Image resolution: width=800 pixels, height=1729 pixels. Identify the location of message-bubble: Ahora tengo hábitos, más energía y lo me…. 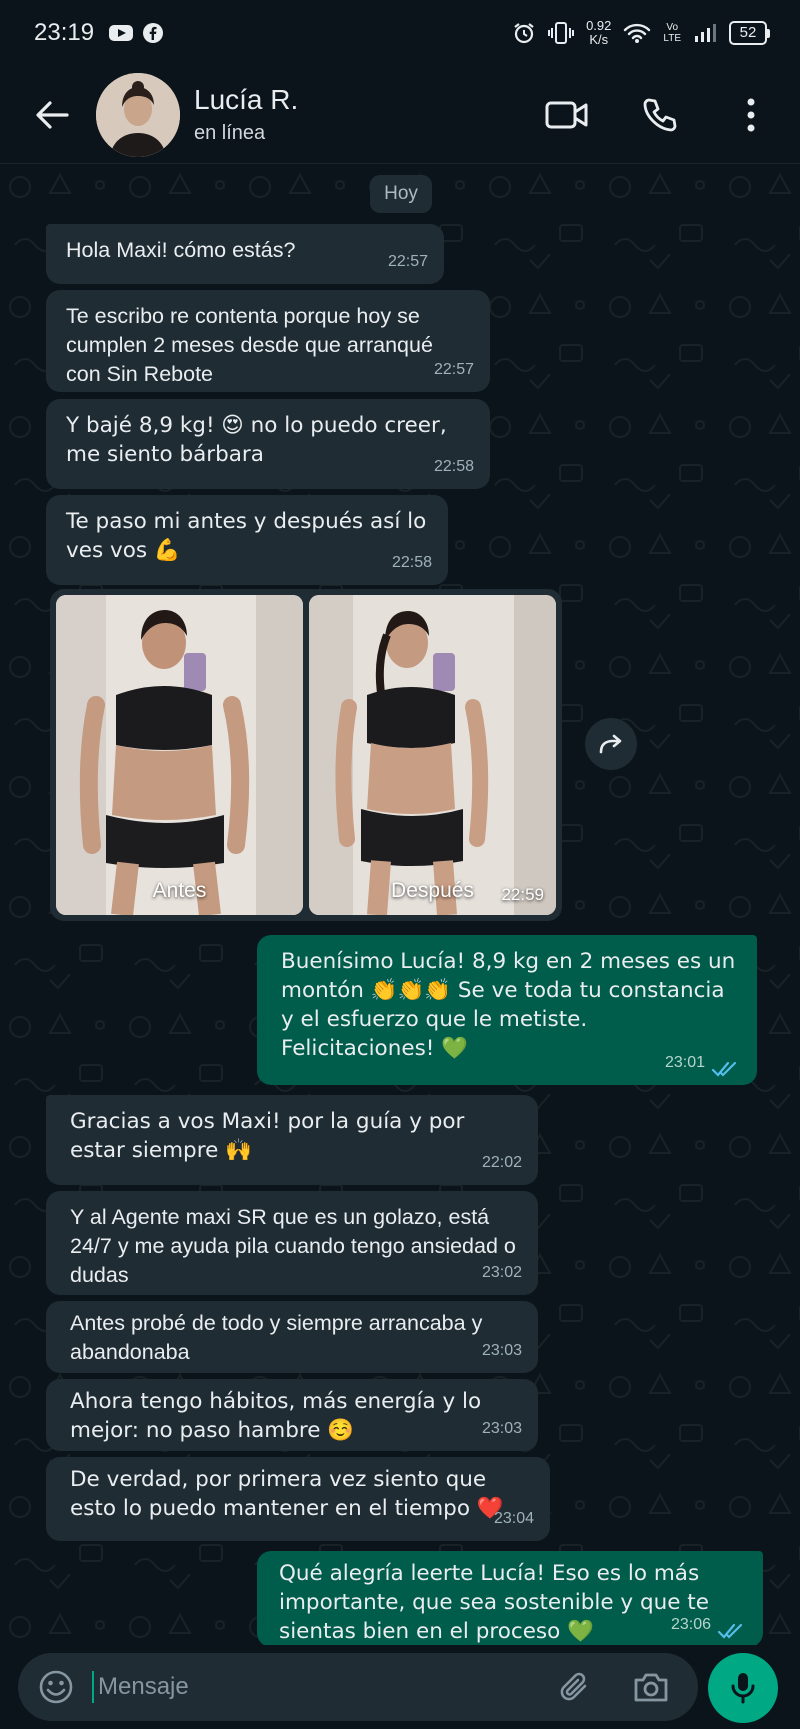
(292, 1415).